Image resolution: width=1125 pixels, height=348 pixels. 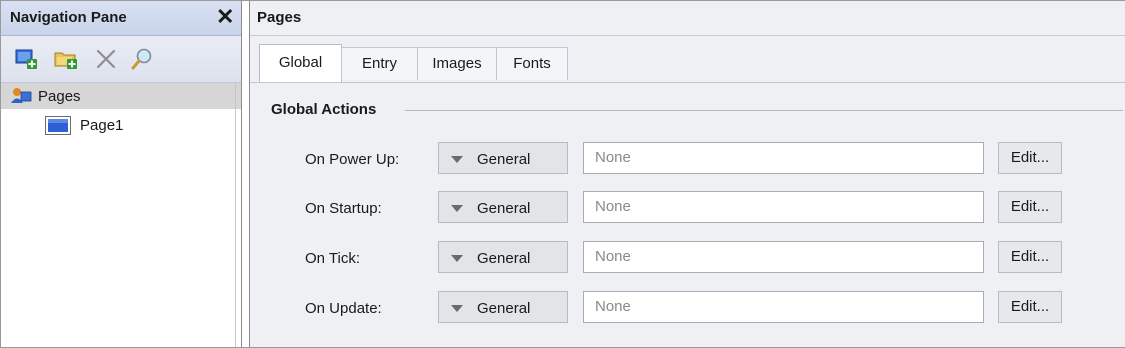 I want to click on nav-pane-header: Navigation Pane ✕, so click(x=121, y=18).